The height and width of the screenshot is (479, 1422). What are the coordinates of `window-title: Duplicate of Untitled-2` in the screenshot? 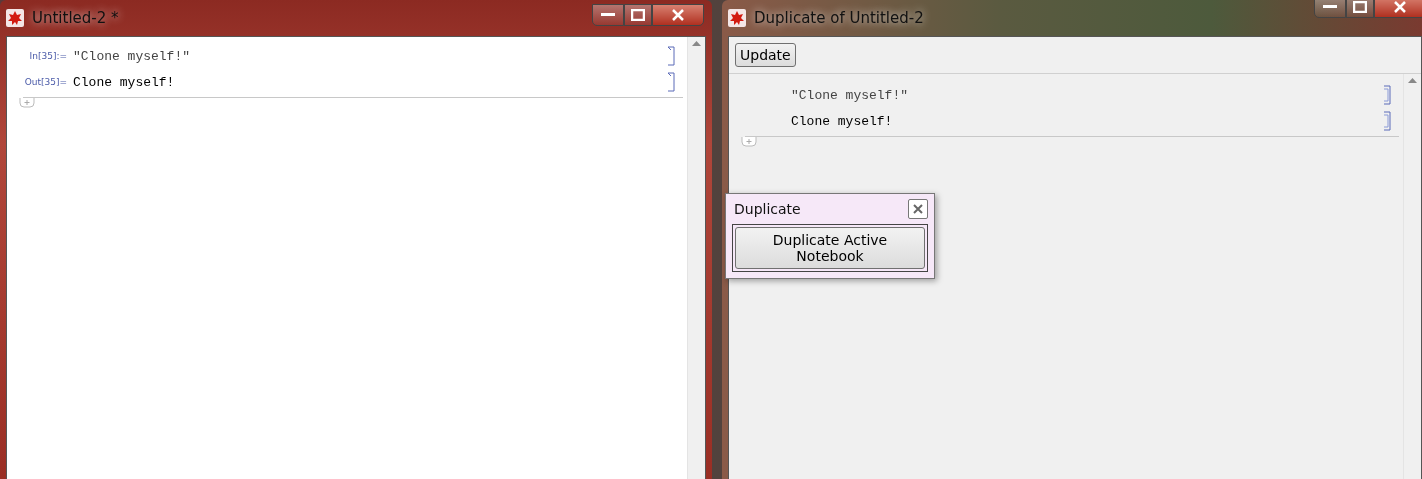 It's located at (839, 18).